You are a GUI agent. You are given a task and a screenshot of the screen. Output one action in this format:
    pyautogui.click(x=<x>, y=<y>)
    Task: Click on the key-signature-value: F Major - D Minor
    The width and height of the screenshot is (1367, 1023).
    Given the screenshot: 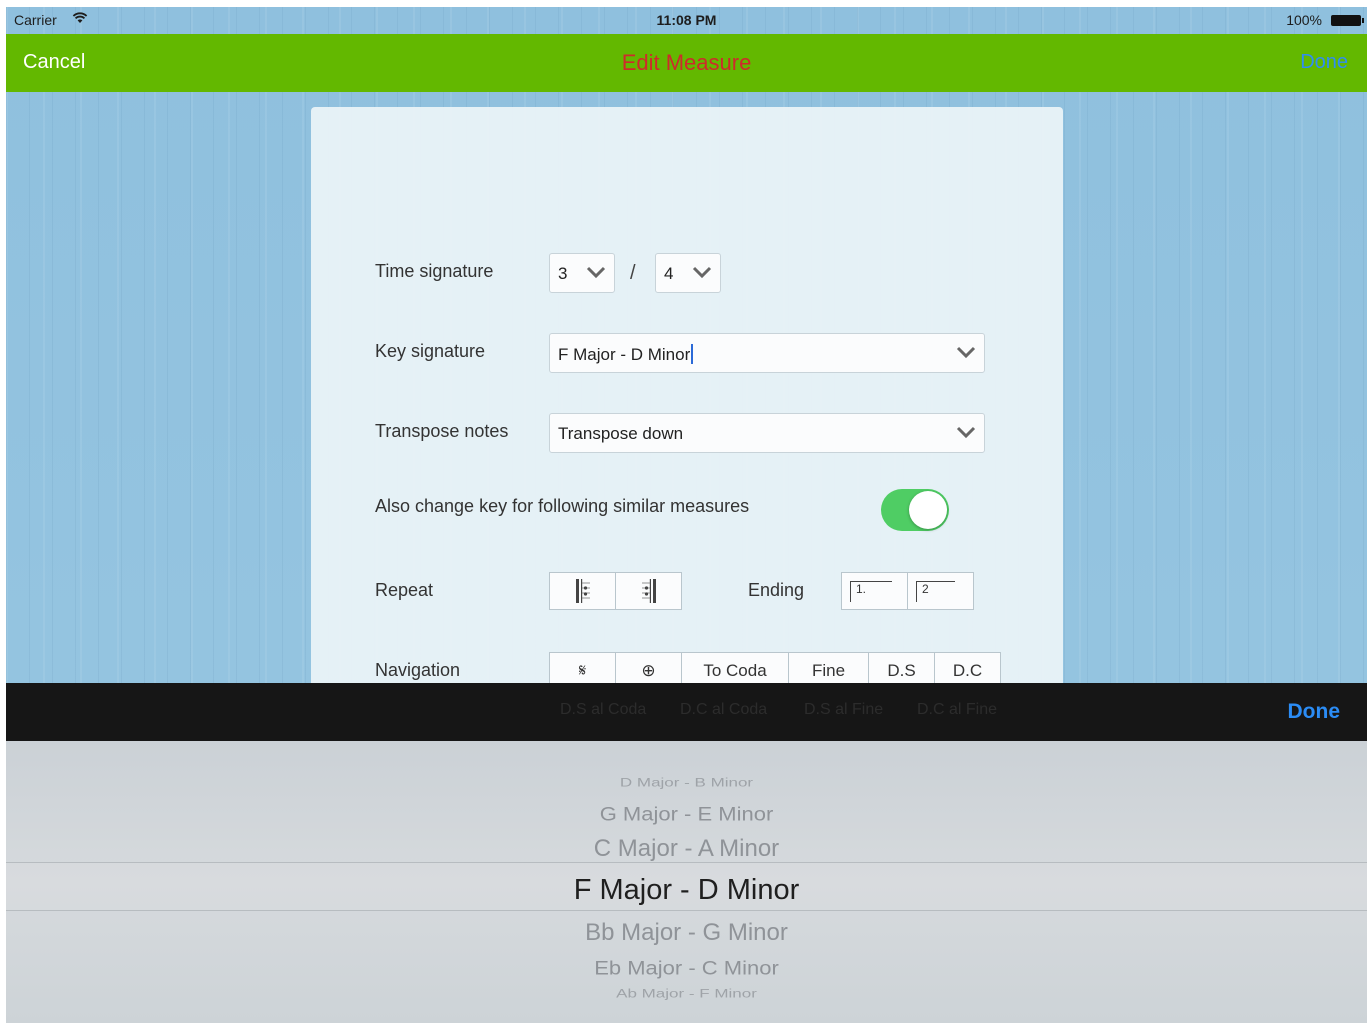 What is the action you would take?
    pyautogui.click(x=624, y=354)
    